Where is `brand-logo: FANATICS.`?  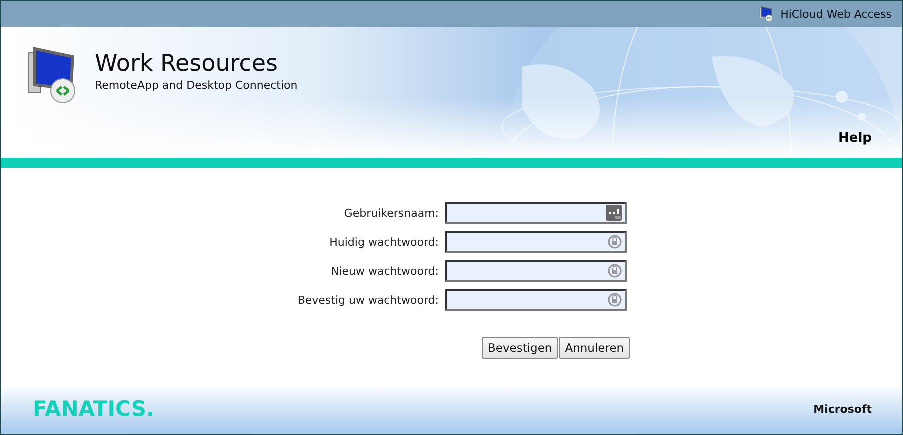 brand-logo: FANATICS. is located at coordinates (93, 409).